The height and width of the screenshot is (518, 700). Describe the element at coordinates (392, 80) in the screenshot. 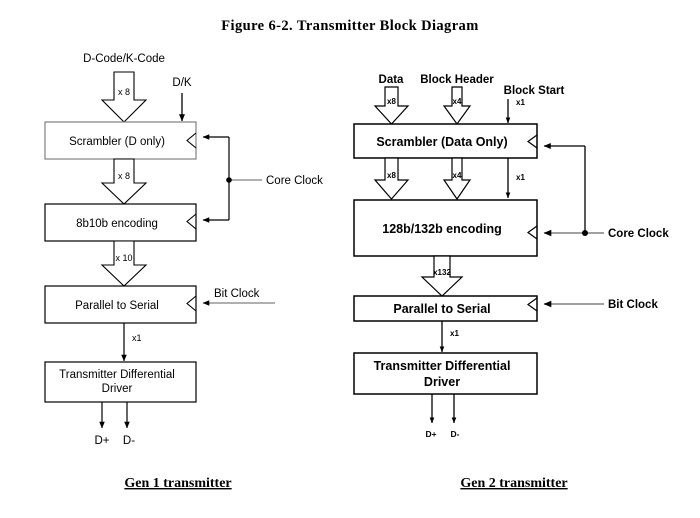

I see `gen2-input-data-label: Data` at that location.